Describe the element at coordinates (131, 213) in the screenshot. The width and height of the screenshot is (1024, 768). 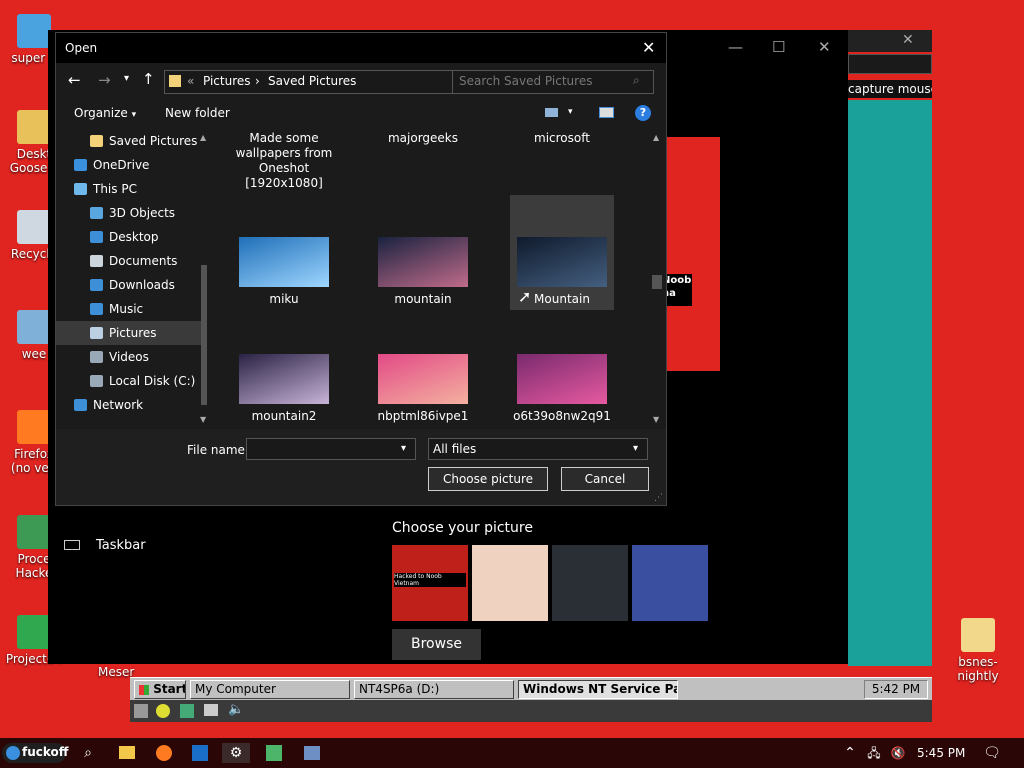
I see `nav-item-3d-objects: 3D Objects` at that location.